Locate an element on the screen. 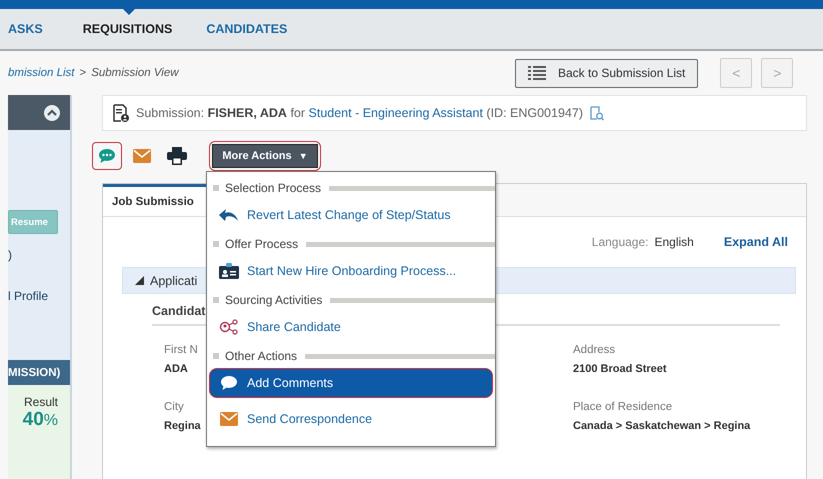 The height and width of the screenshot is (479, 823). field-label: City is located at coordinates (174, 407).